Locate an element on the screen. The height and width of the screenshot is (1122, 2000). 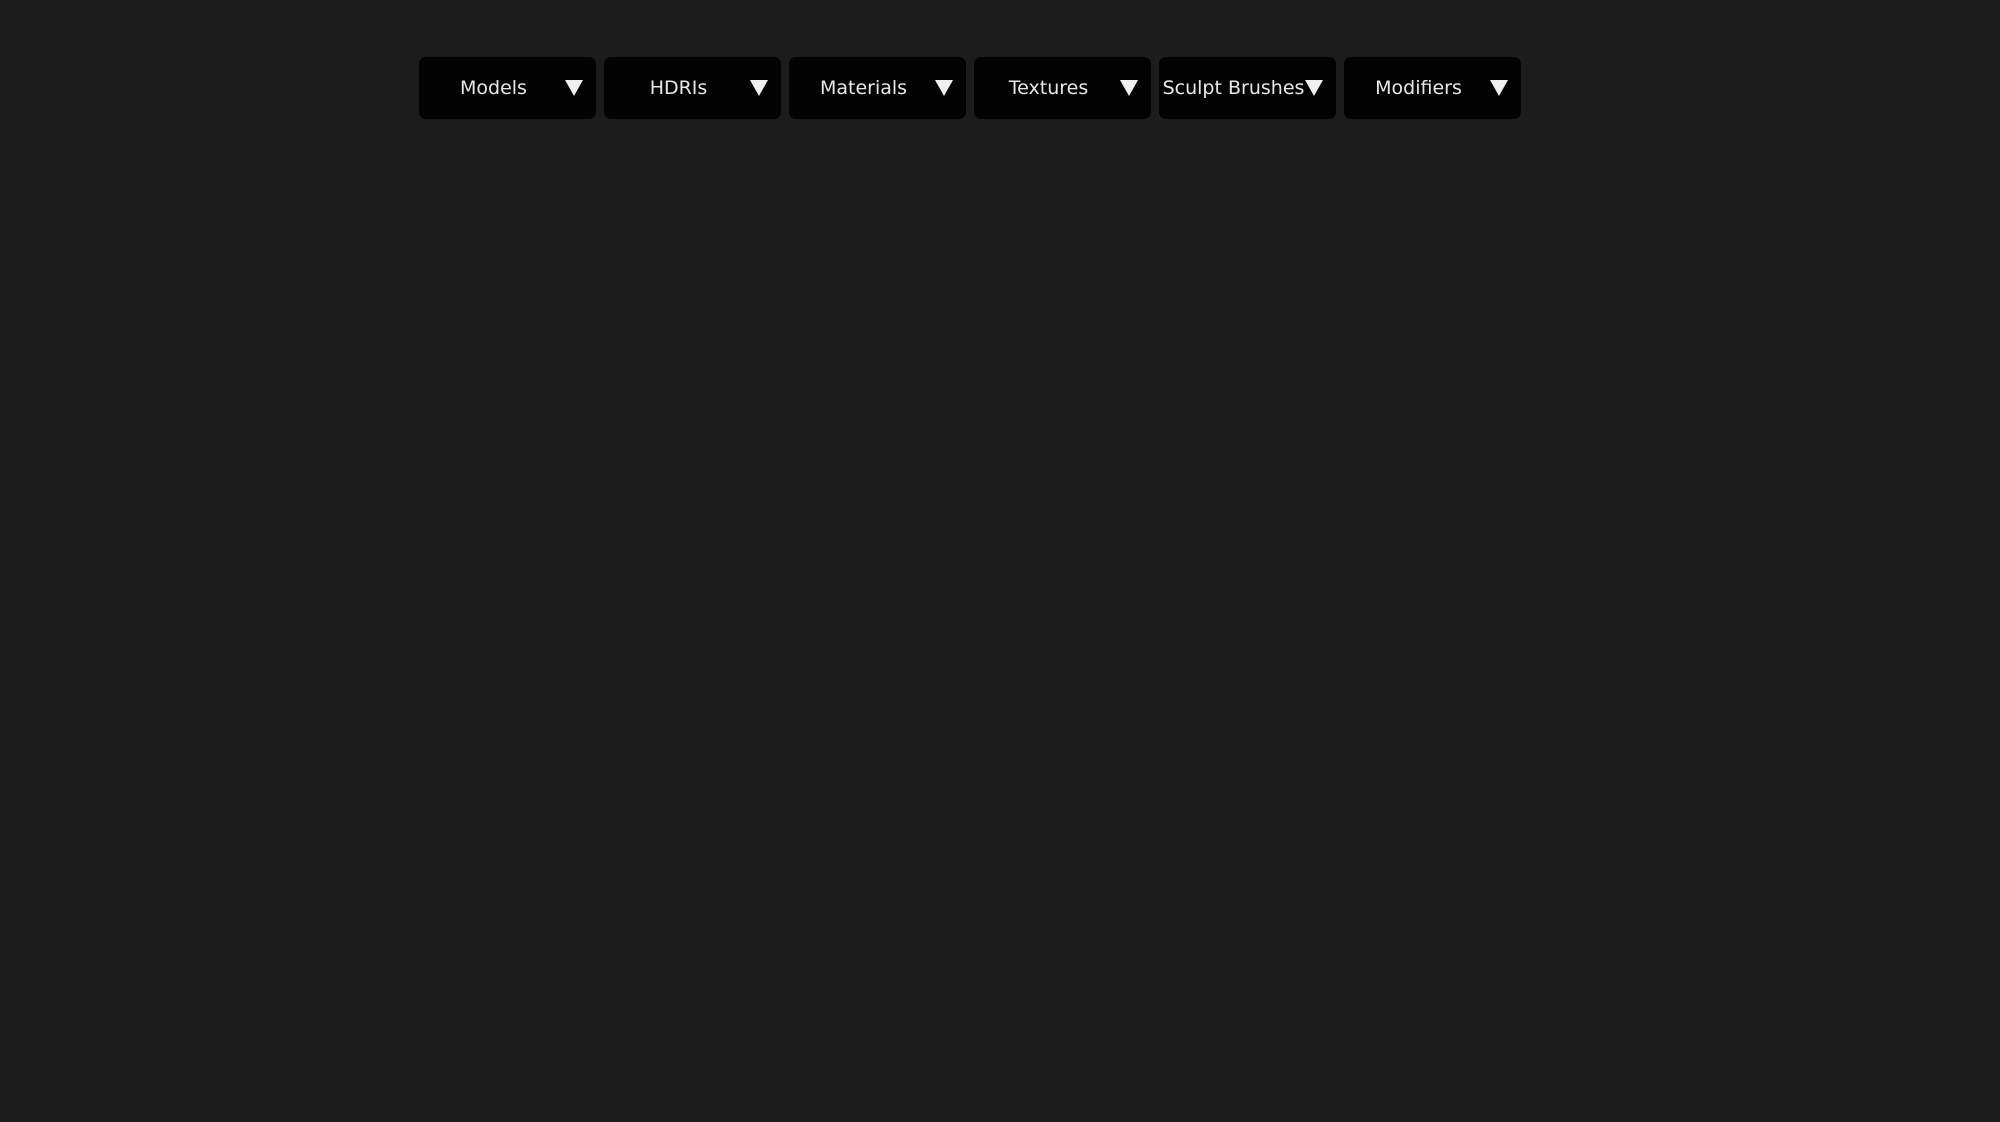
dropdown-label: Sculpt Brushes is located at coordinates (1233, 88).